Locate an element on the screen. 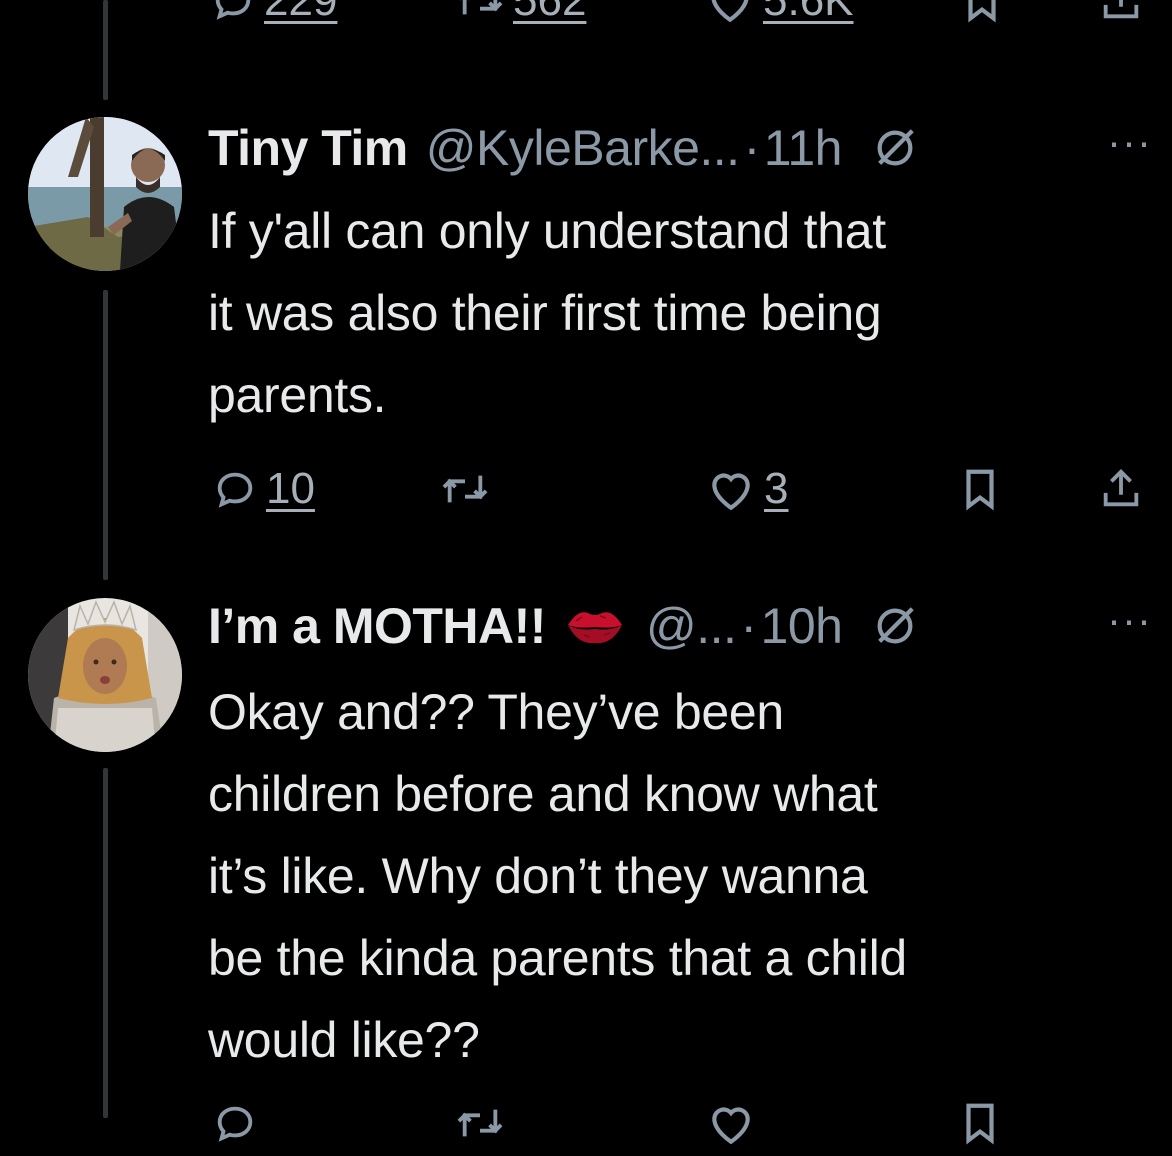  tweet-text-line: children before and know what is located at coordinates (543, 794).